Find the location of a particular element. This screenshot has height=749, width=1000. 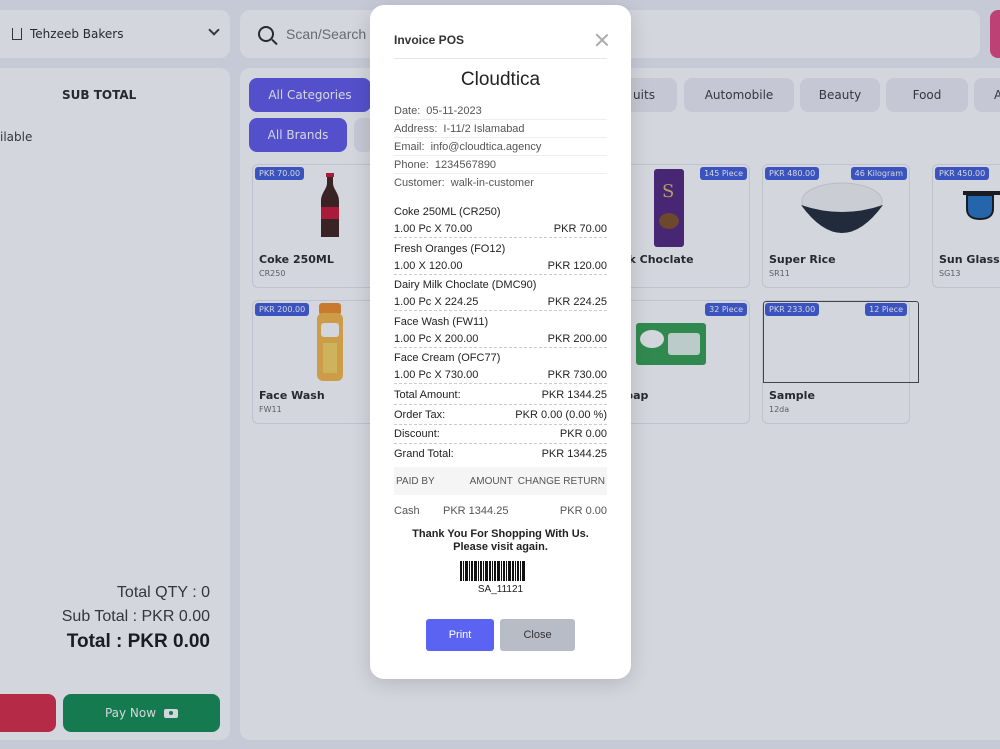

summary-discount: Discount: PKR 0.00 is located at coordinates (500, 436).